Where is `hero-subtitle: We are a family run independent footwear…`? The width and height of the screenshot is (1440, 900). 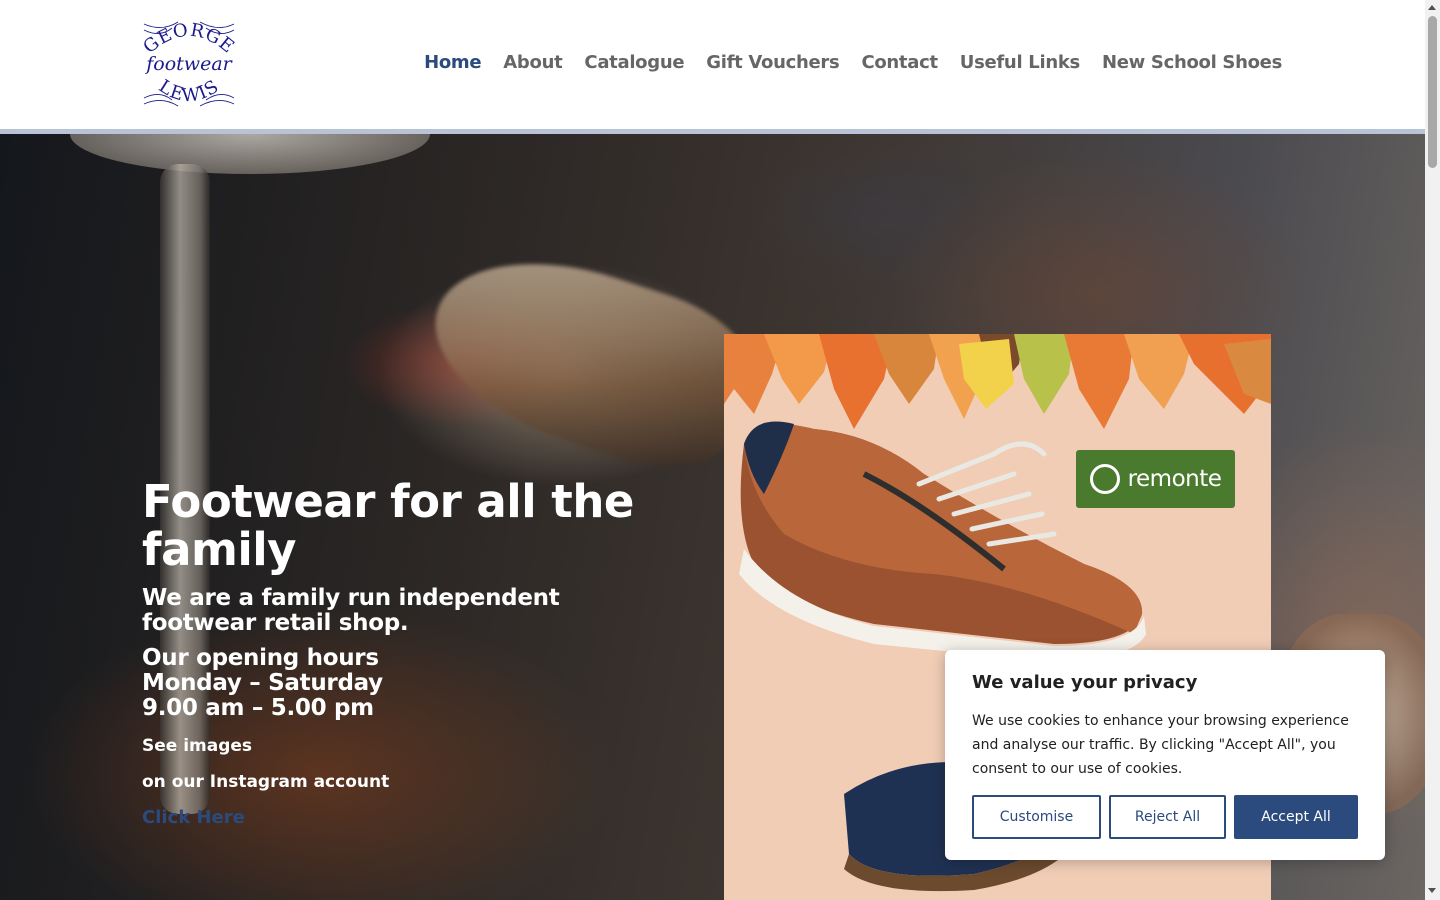
hero-subtitle: We are a family run independent footwear… is located at coordinates (351, 610).